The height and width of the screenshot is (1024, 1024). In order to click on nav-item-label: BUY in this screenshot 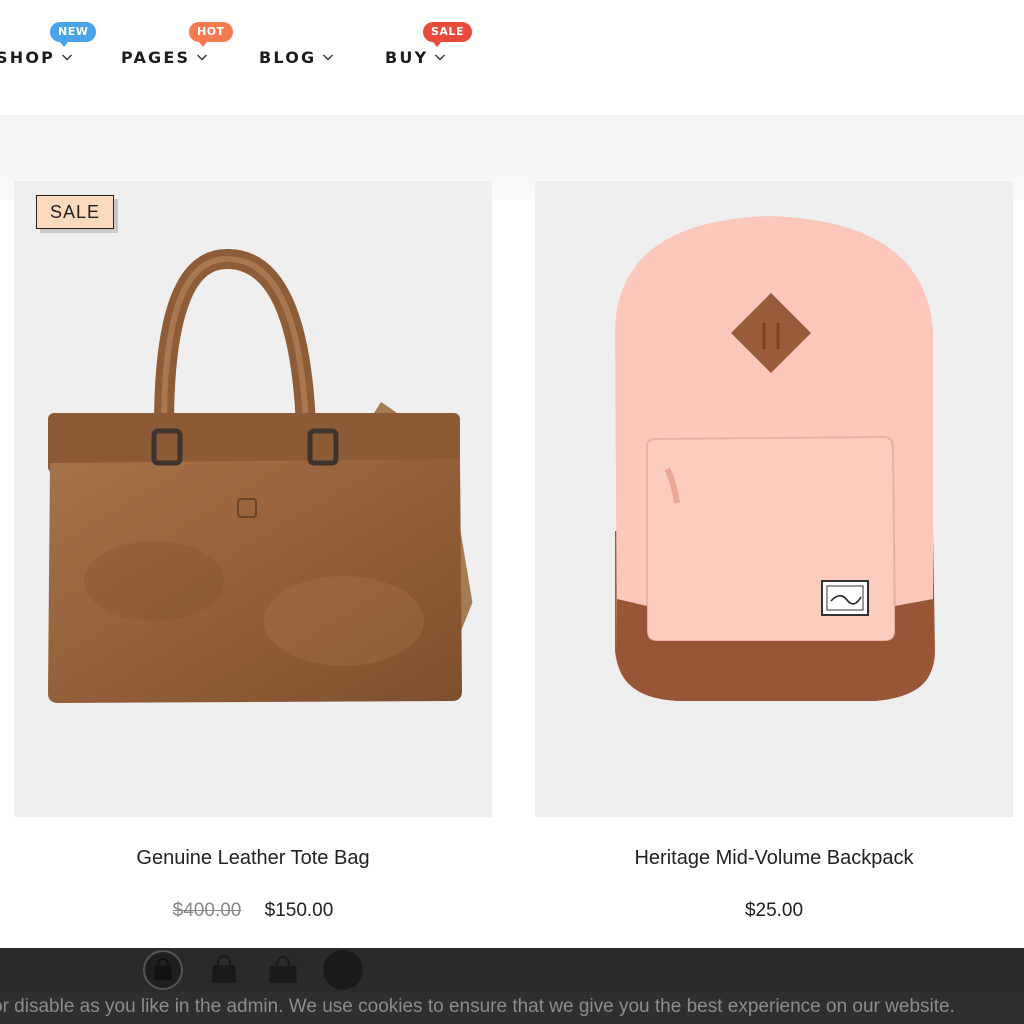, I will do `click(407, 57)`.